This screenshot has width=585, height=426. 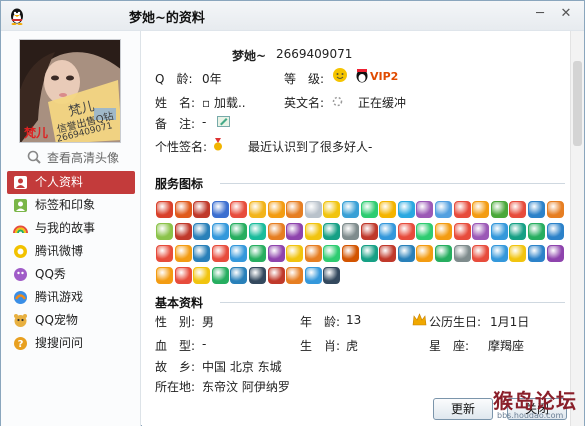 I want to click on sidebar-item-games: 腾讯游戏, so click(x=71, y=297).